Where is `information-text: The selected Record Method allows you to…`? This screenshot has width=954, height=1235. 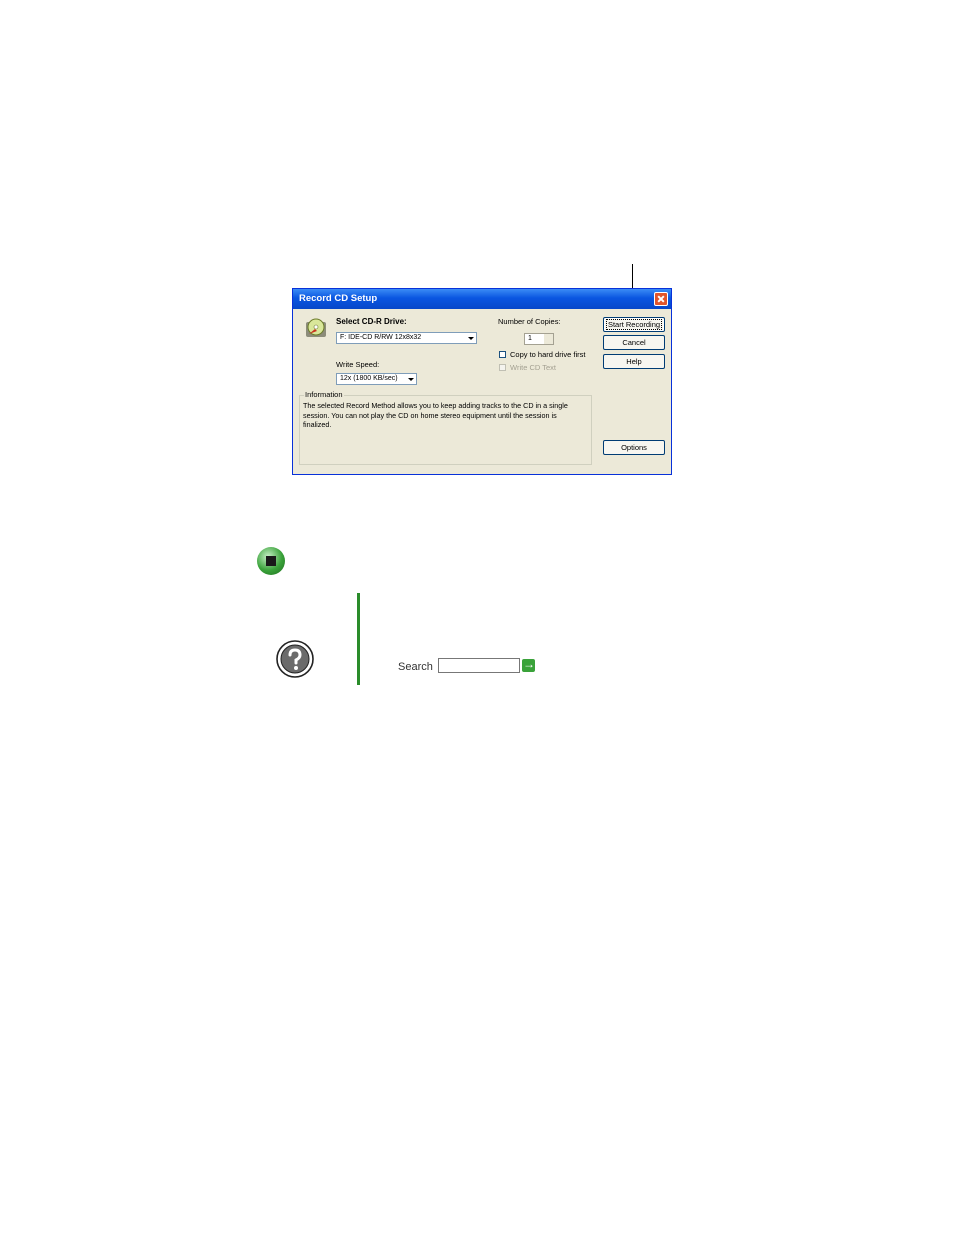 information-text: The selected Record Method allows you to… is located at coordinates (435, 415).